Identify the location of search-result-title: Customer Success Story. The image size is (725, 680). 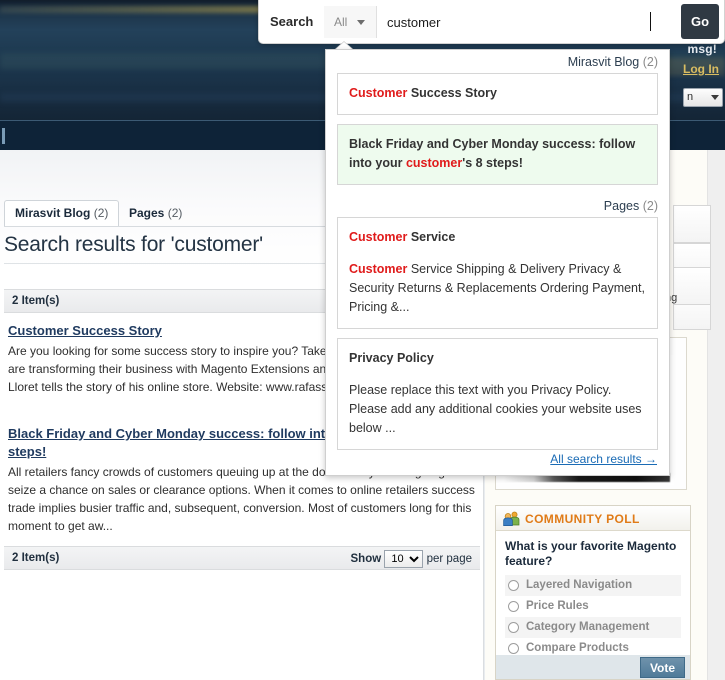
(85, 330).